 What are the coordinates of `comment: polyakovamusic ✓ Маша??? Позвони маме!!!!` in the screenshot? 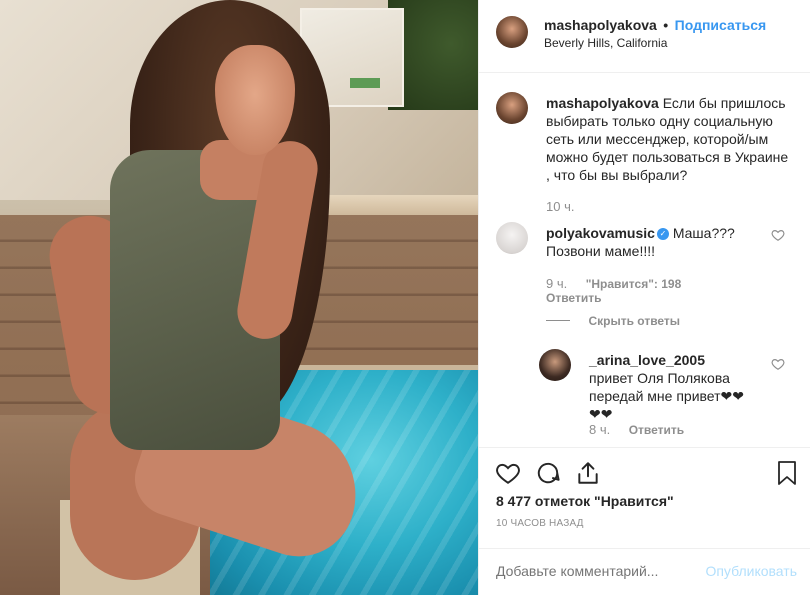 It's located at (646, 242).